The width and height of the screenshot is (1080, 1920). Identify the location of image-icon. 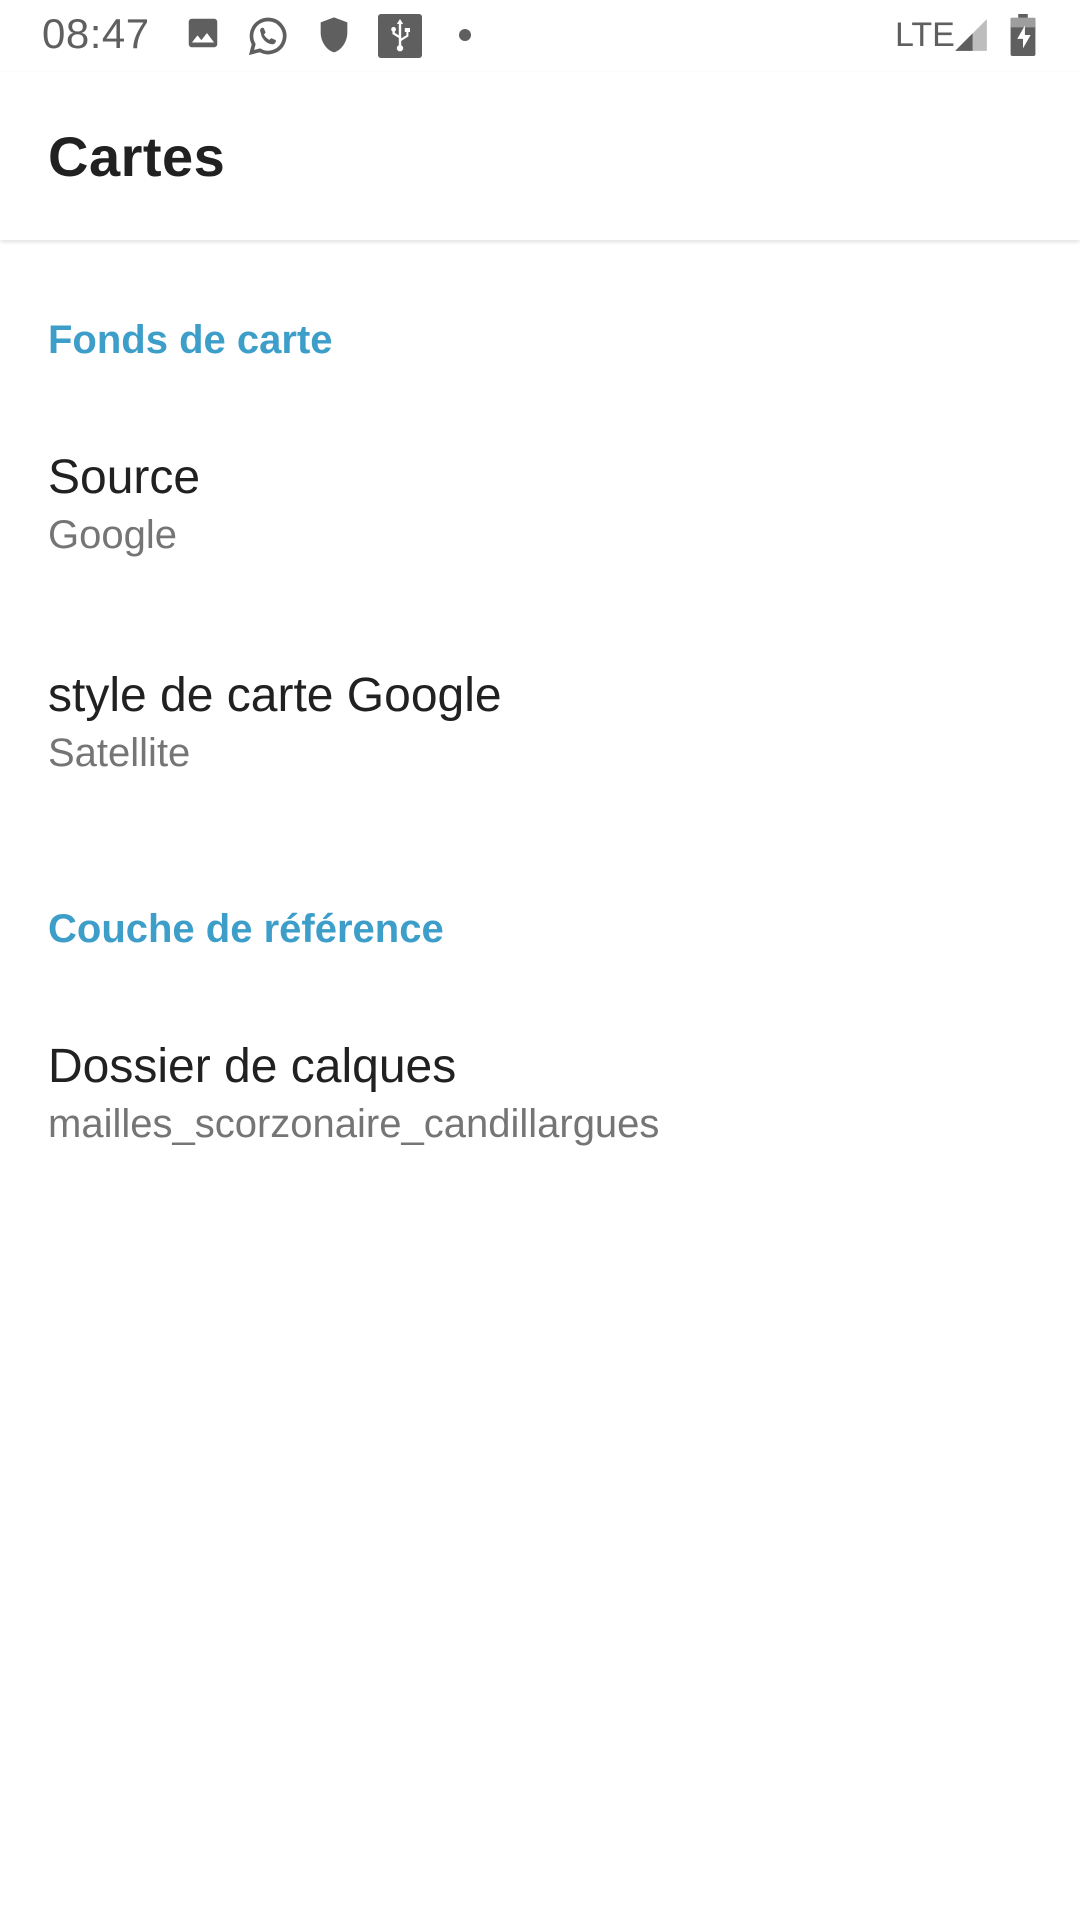
(203, 33).